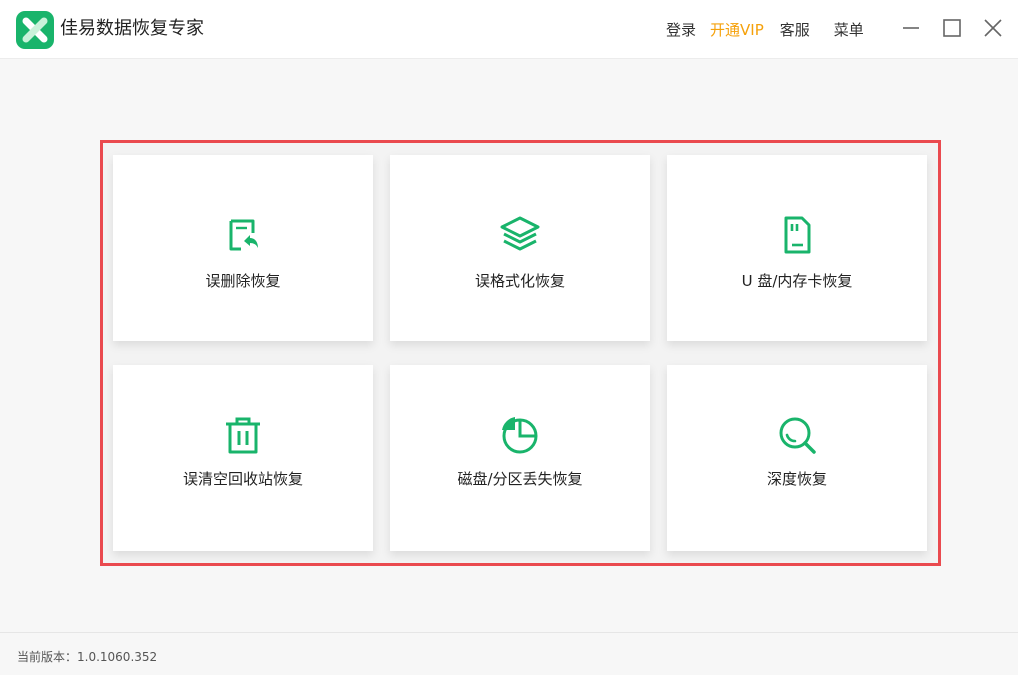 This screenshot has width=1018, height=675. I want to click on trash-icon, so click(243, 435).